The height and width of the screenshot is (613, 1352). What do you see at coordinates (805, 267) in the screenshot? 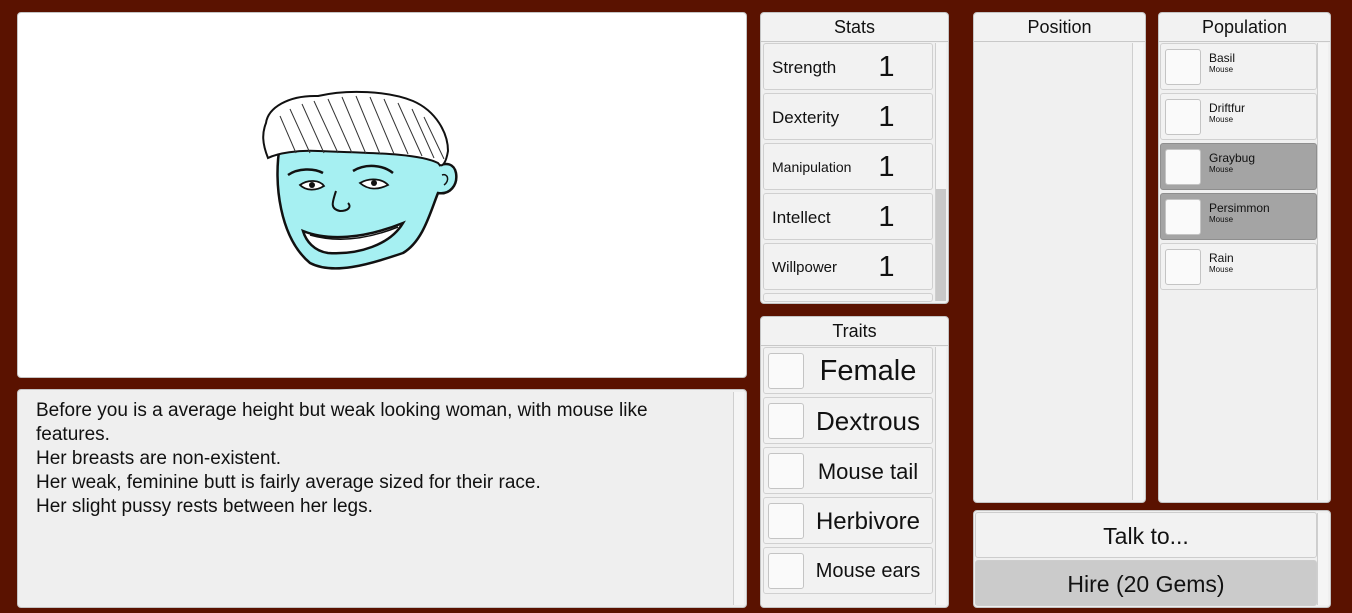
I see `stat-name: Willpower` at bounding box center [805, 267].